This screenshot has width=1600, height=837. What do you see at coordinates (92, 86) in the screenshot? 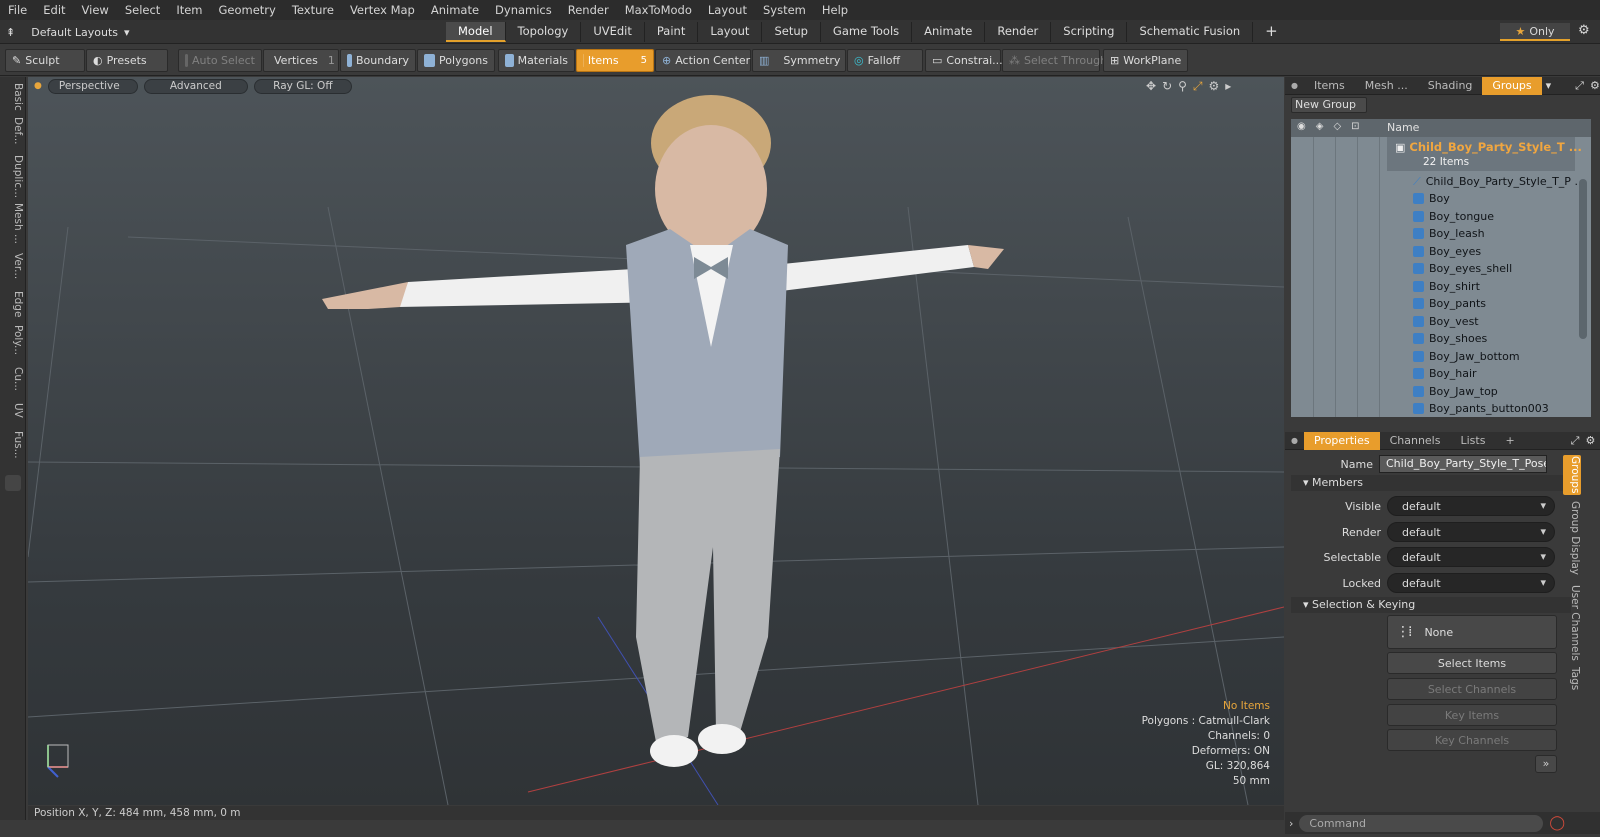
I see `view-type-dropdown: Perspective` at bounding box center [92, 86].